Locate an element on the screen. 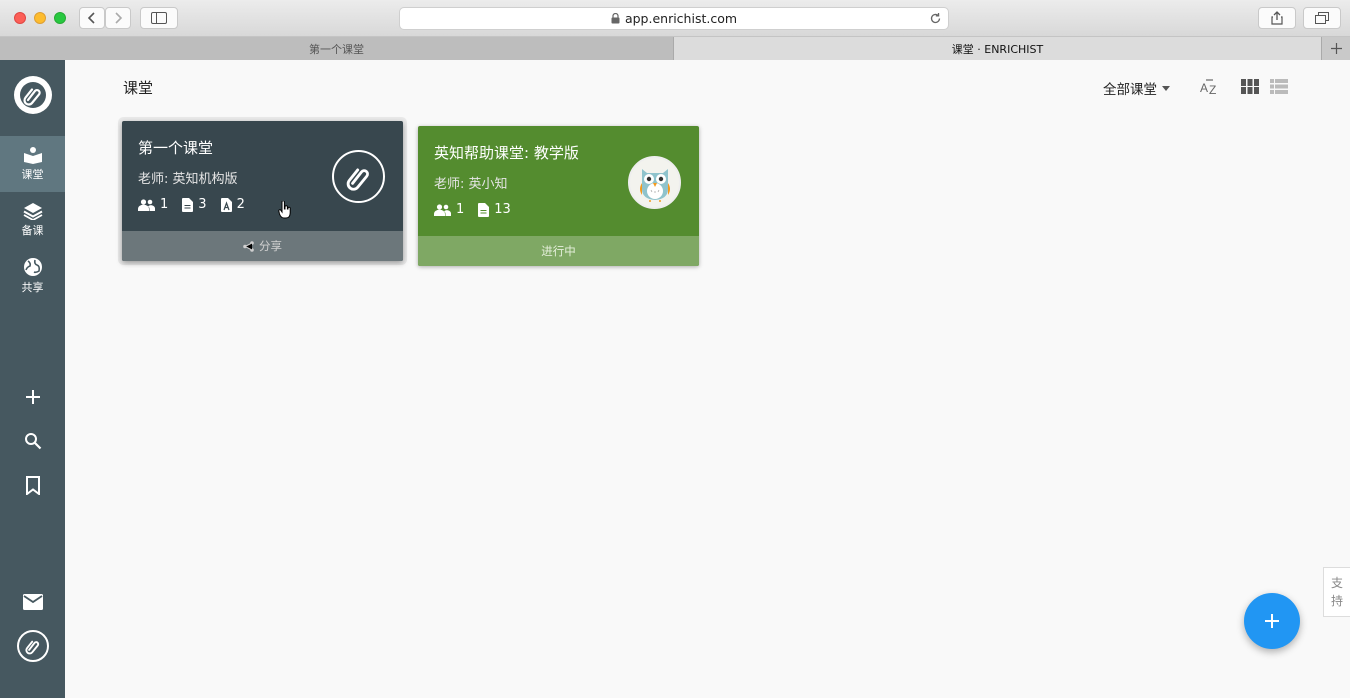  assignment-icon is located at coordinates (226, 204).